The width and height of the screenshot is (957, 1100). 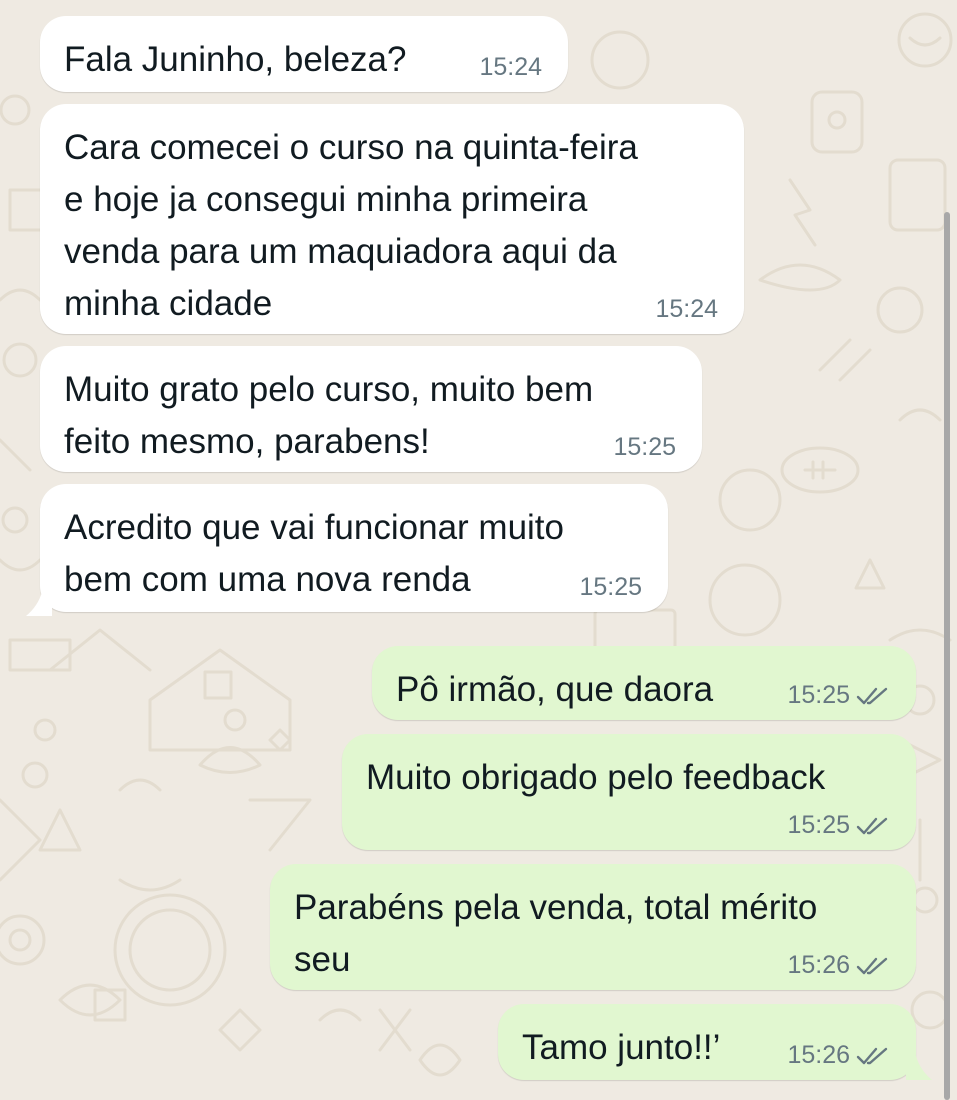 I want to click on message-bubble-outgoing: Pô irmão, que daora 15:25, so click(x=644, y=683).